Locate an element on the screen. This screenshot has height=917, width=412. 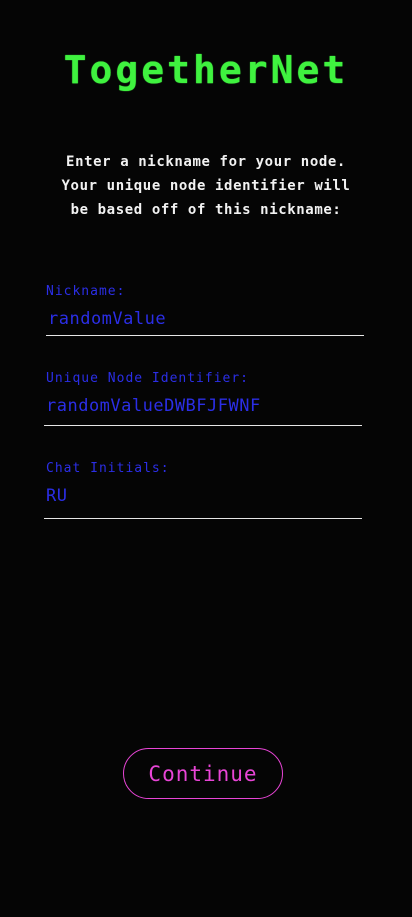
nickname-label: Nickname: is located at coordinates (86, 291).